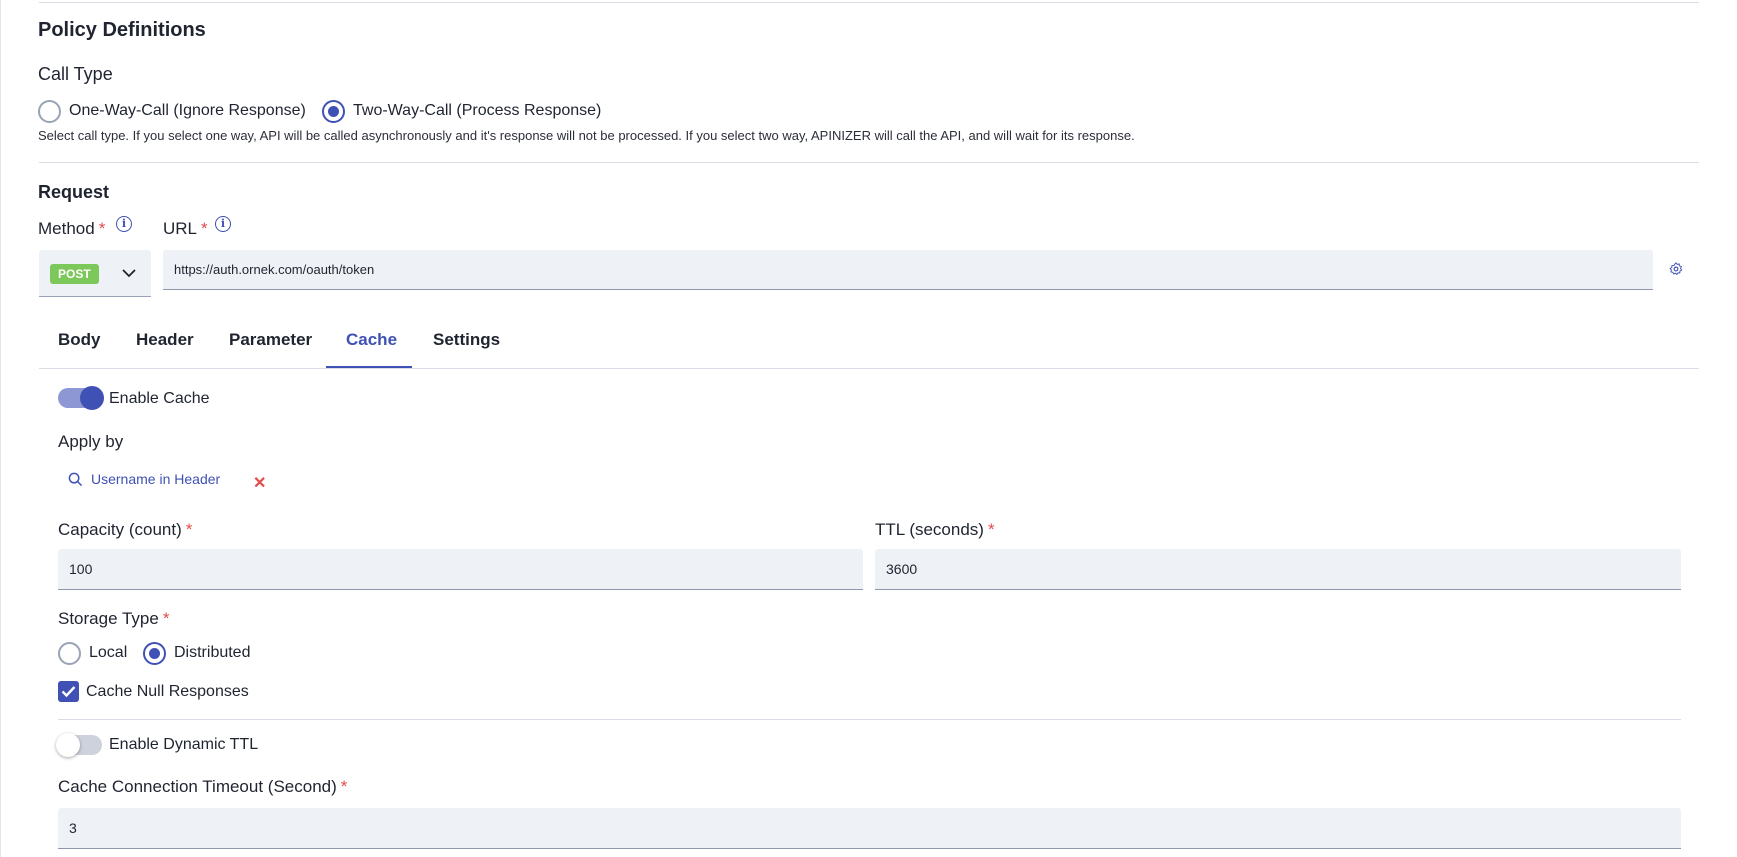  I want to click on gear-icon, so click(1676, 269).